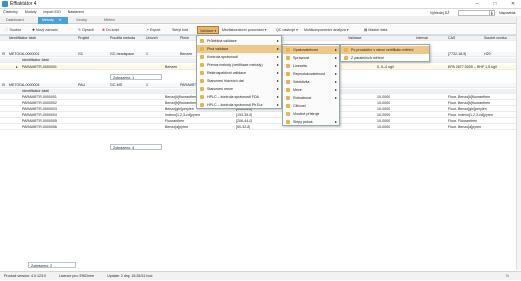 This screenshot has height=281, width=521. What do you see at coordinates (326, 30) in the screenshot?
I see `multicomponent-button: Multikomponentní analýza ▾` at bounding box center [326, 30].